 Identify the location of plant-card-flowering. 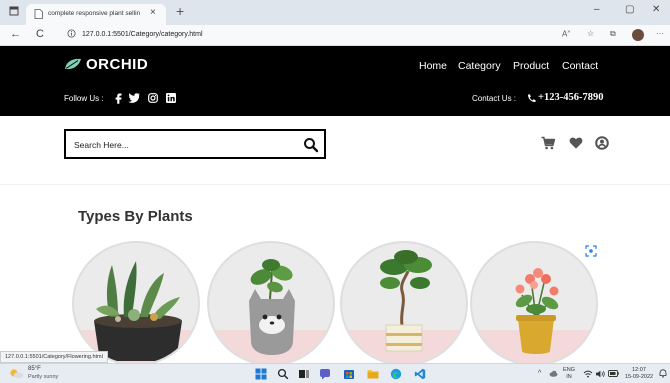
(534, 303).